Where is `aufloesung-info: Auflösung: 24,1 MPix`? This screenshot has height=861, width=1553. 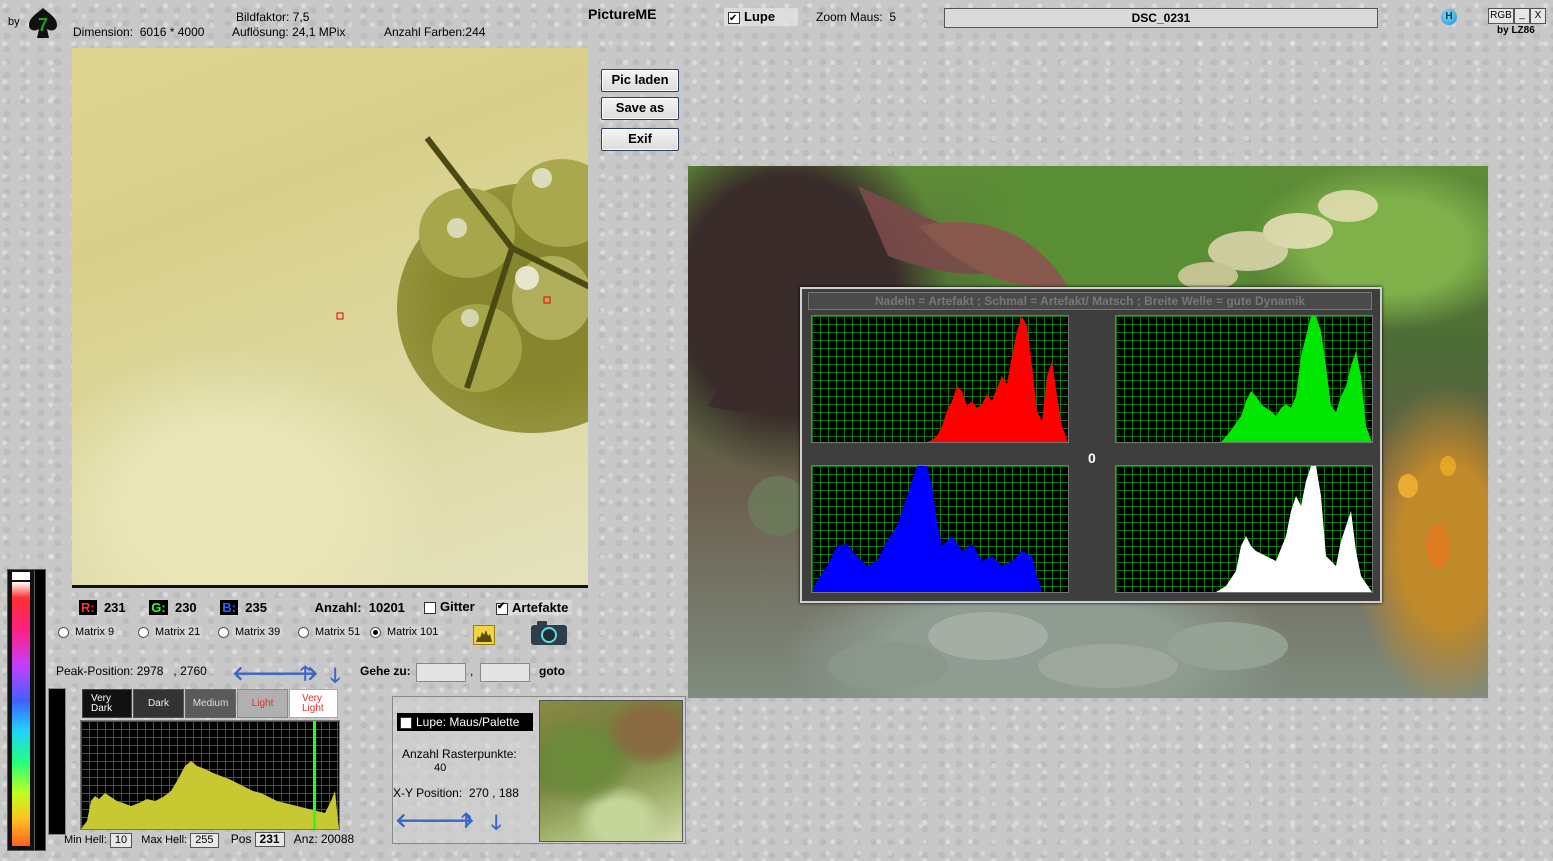
aufloesung-info: Auflösung: 24,1 MPix is located at coordinates (288, 32).